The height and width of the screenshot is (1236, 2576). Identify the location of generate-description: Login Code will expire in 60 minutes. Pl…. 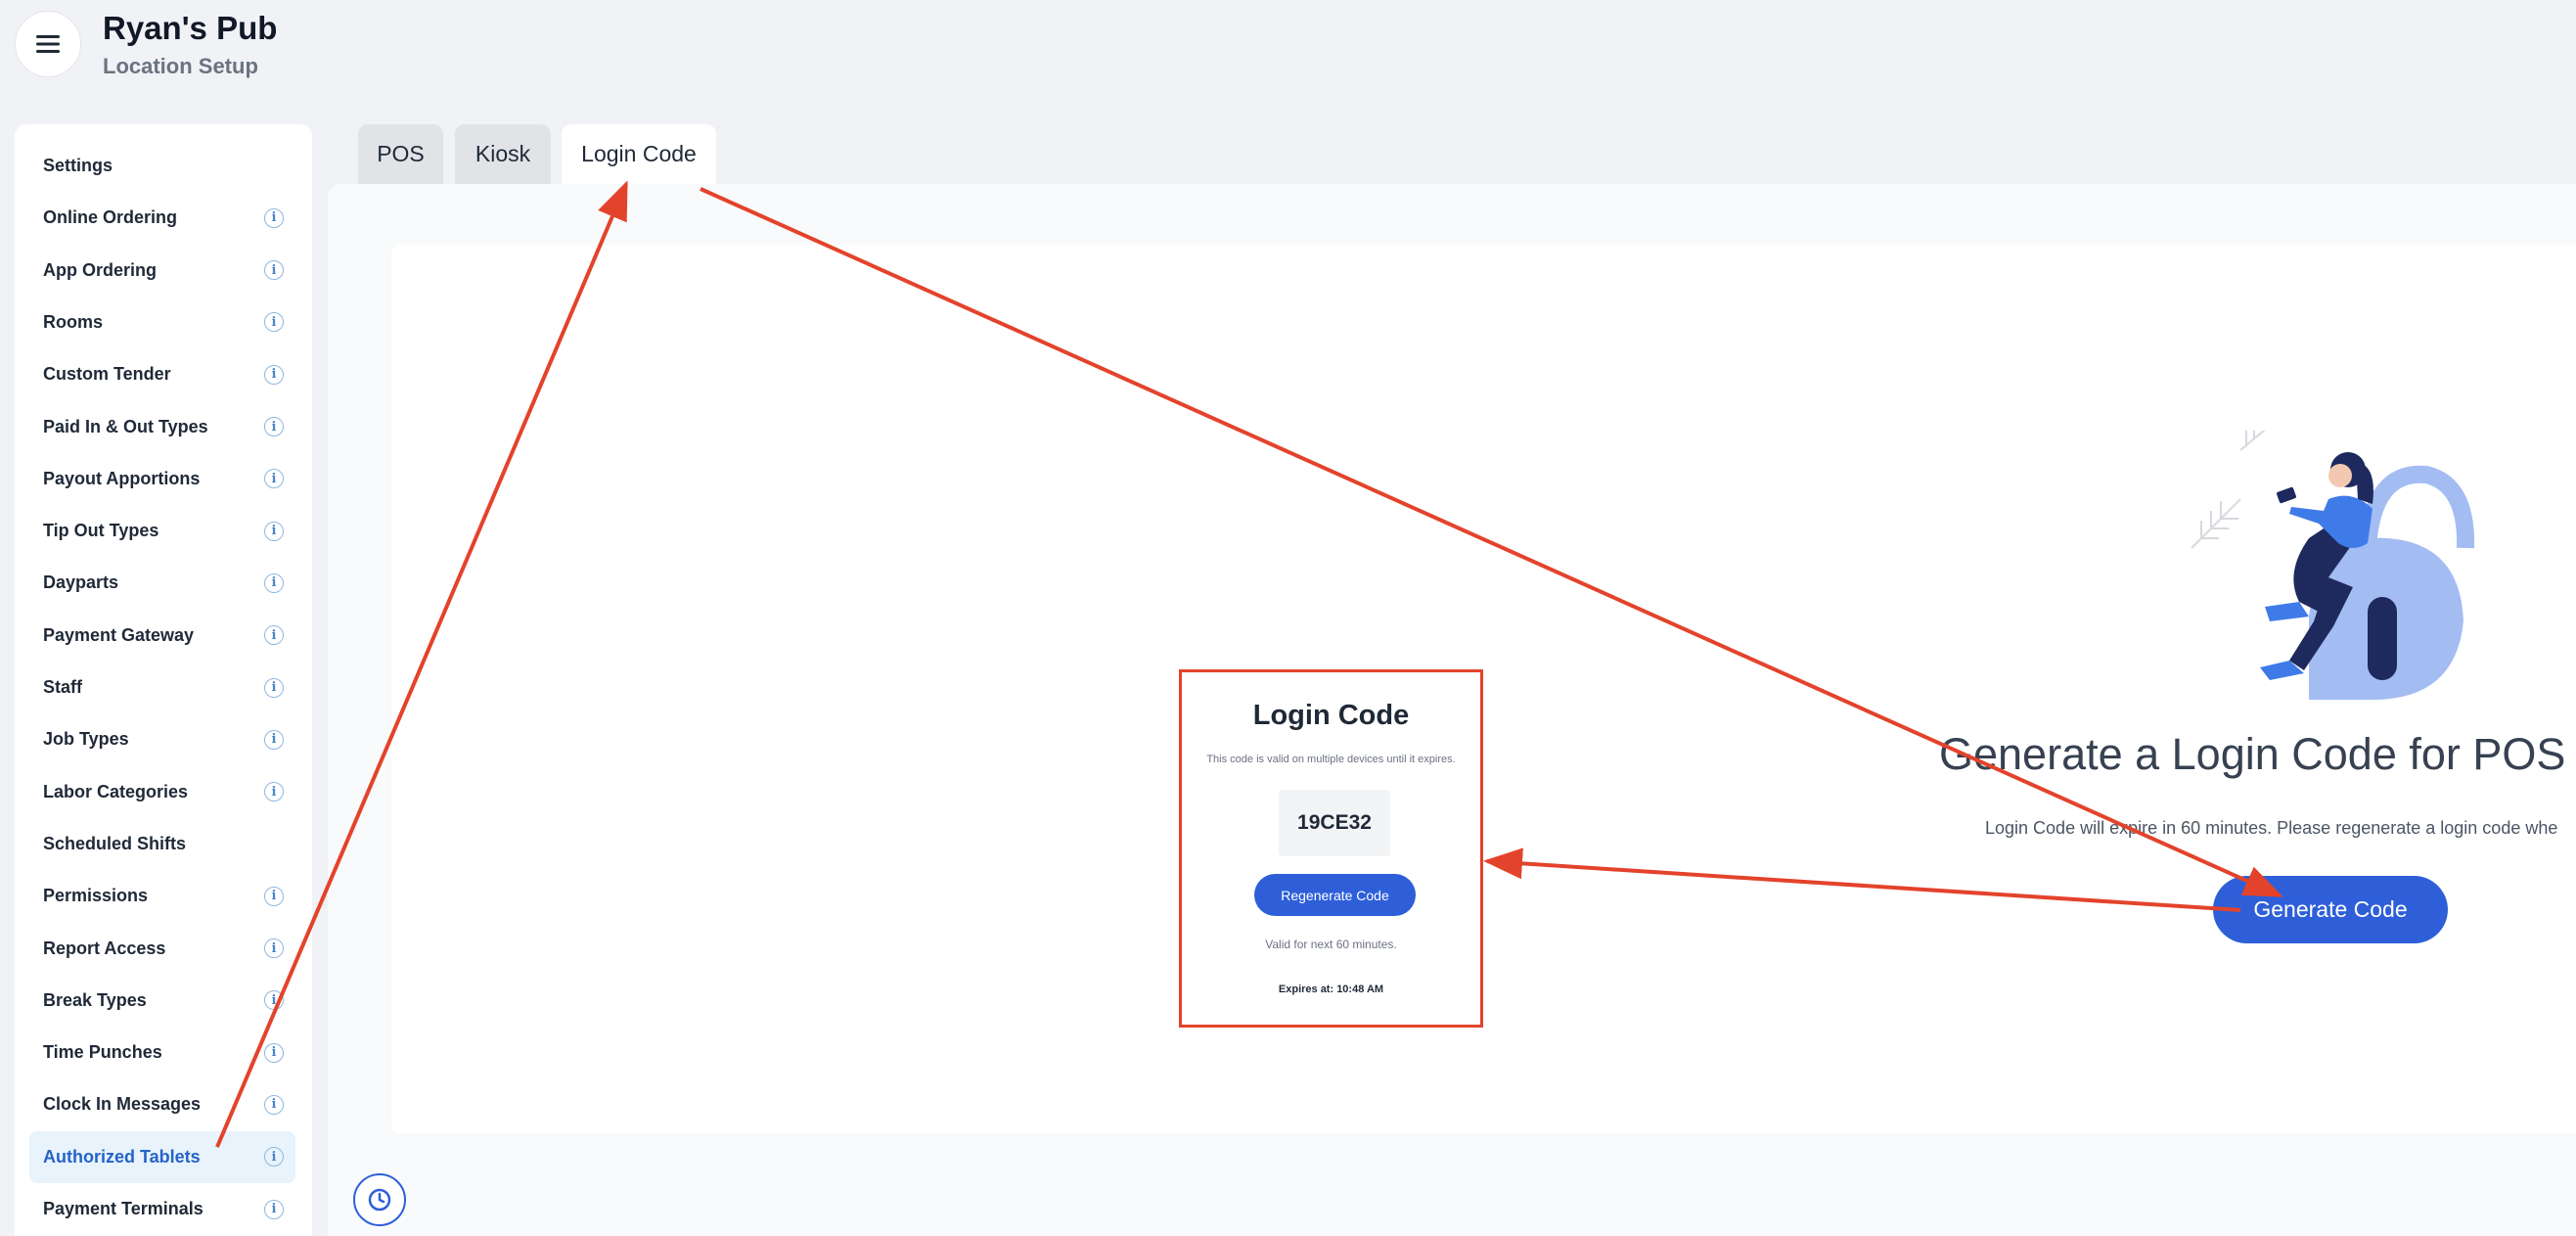
(2271, 828).